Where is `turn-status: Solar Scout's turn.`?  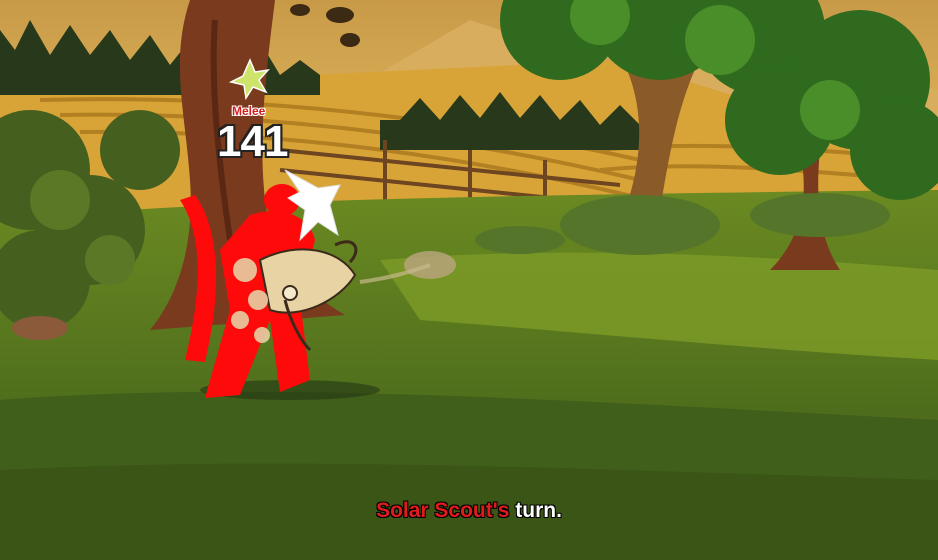 turn-status: Solar Scout's turn. is located at coordinates (469, 511).